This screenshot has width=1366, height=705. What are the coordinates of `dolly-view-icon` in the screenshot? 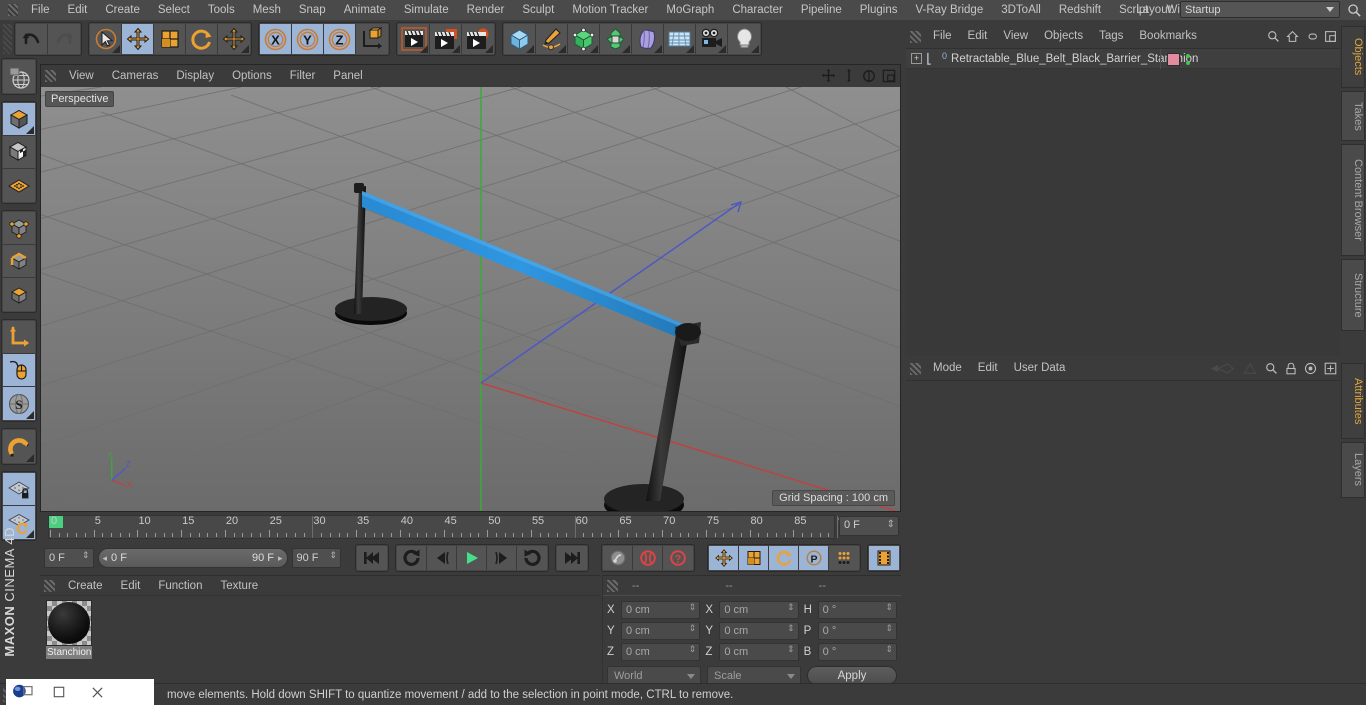 It's located at (849, 75).